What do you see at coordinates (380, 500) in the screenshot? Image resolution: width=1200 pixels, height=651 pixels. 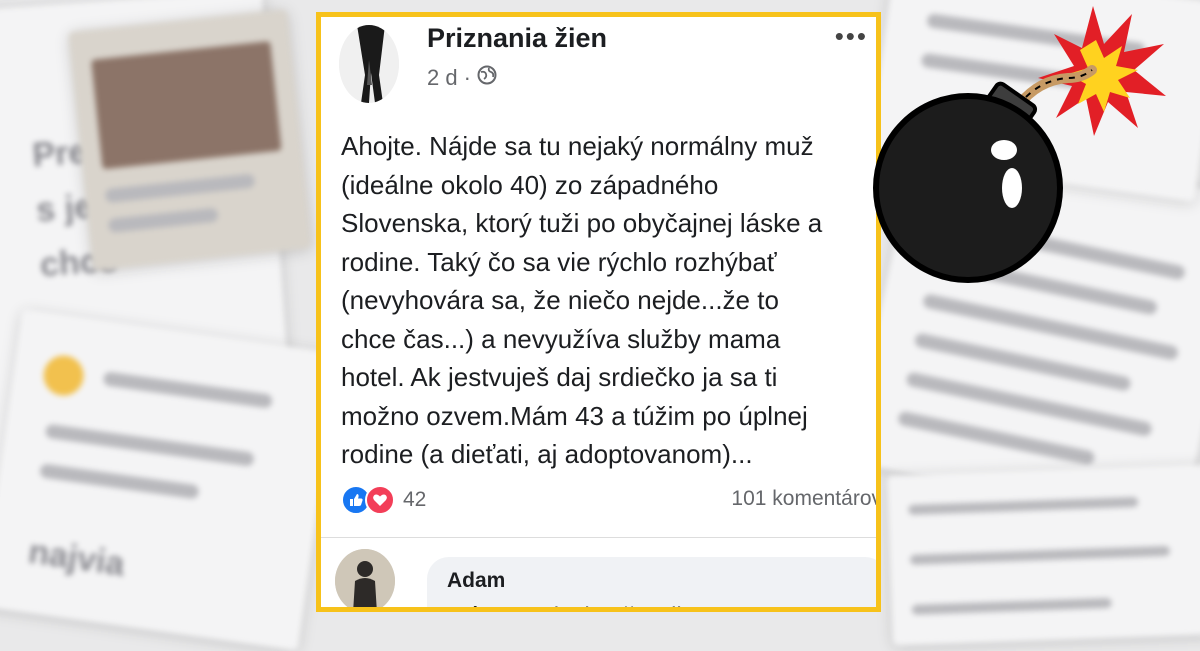 I see `love-icon` at bounding box center [380, 500].